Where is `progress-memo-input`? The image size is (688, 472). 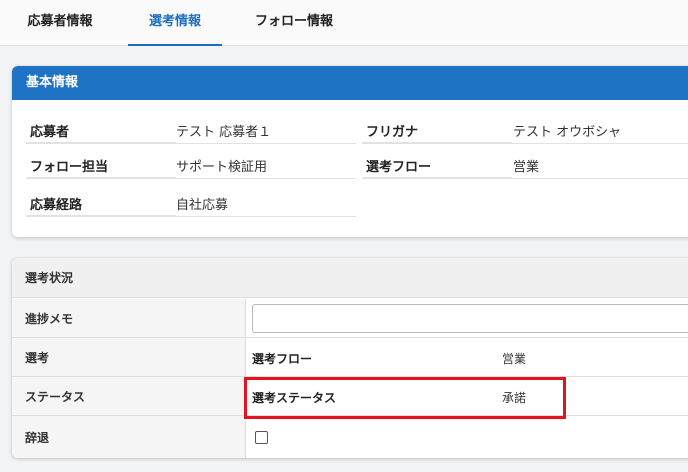 progress-memo-input is located at coordinates (470, 318).